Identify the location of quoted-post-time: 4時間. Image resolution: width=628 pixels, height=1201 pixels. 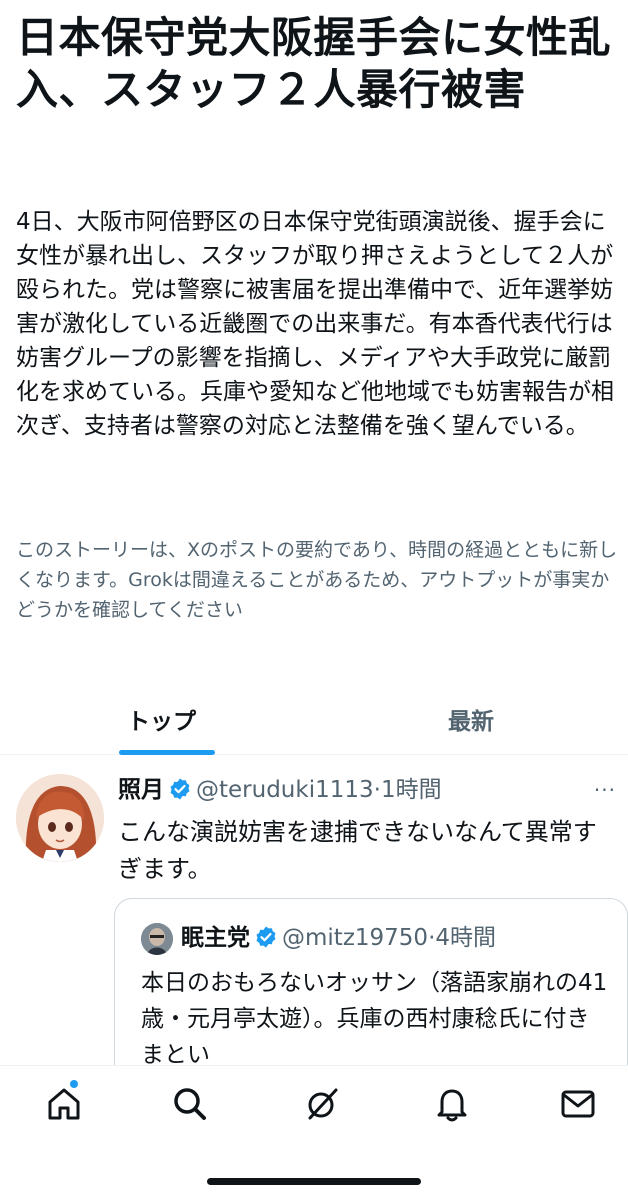
(466, 938).